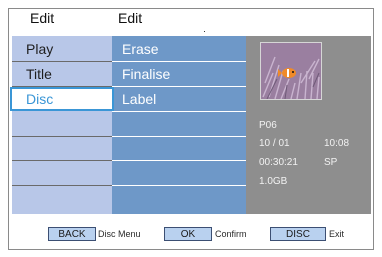 This screenshot has width=382, height=257. I want to click on title-thumbnail, so click(291, 71).